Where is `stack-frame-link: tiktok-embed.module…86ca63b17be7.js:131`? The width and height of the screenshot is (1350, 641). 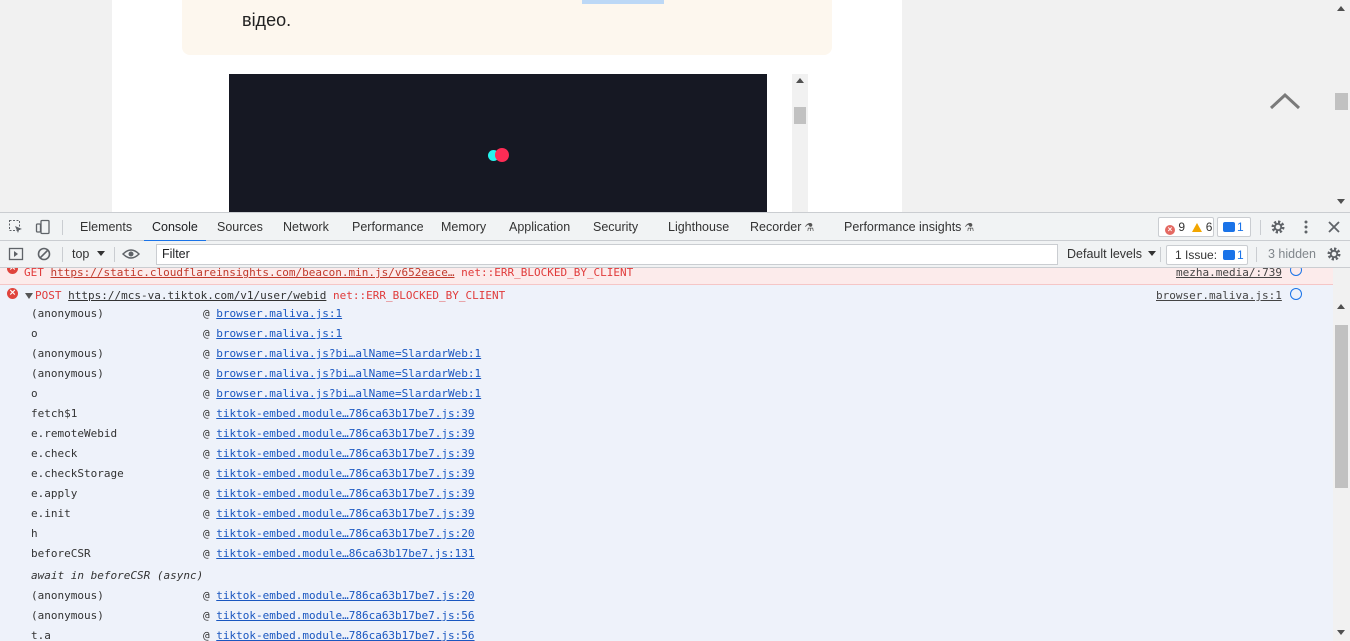
stack-frame-link: tiktok-embed.module…86ca63b17be7.js:131 is located at coordinates (345, 553).